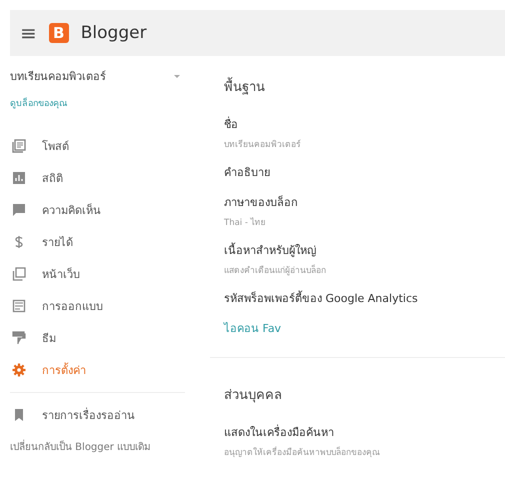 The width and height of the screenshot is (505, 487). I want to click on setting-label: ภาษาของบล็อก, so click(364, 202).